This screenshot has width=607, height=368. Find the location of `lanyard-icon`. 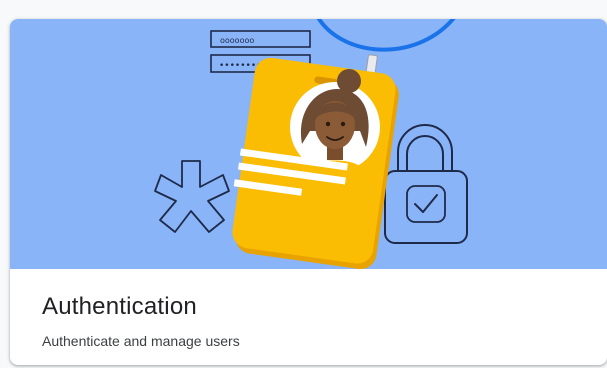

lanyard-icon is located at coordinates (386, 35).